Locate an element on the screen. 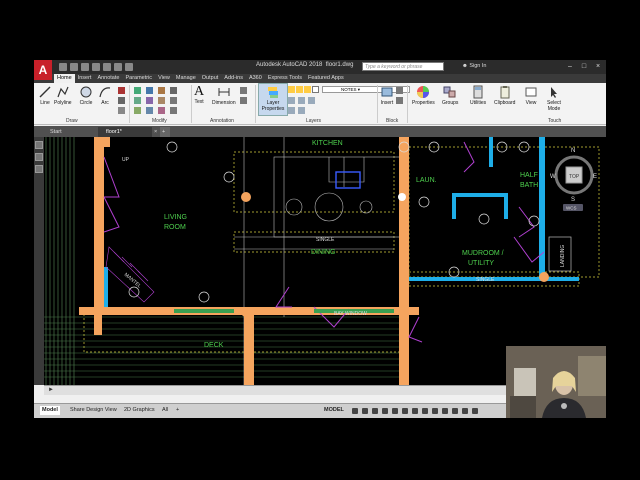 The width and height of the screenshot is (640, 480). circle-tool: Circle is located at coordinates (86, 95).